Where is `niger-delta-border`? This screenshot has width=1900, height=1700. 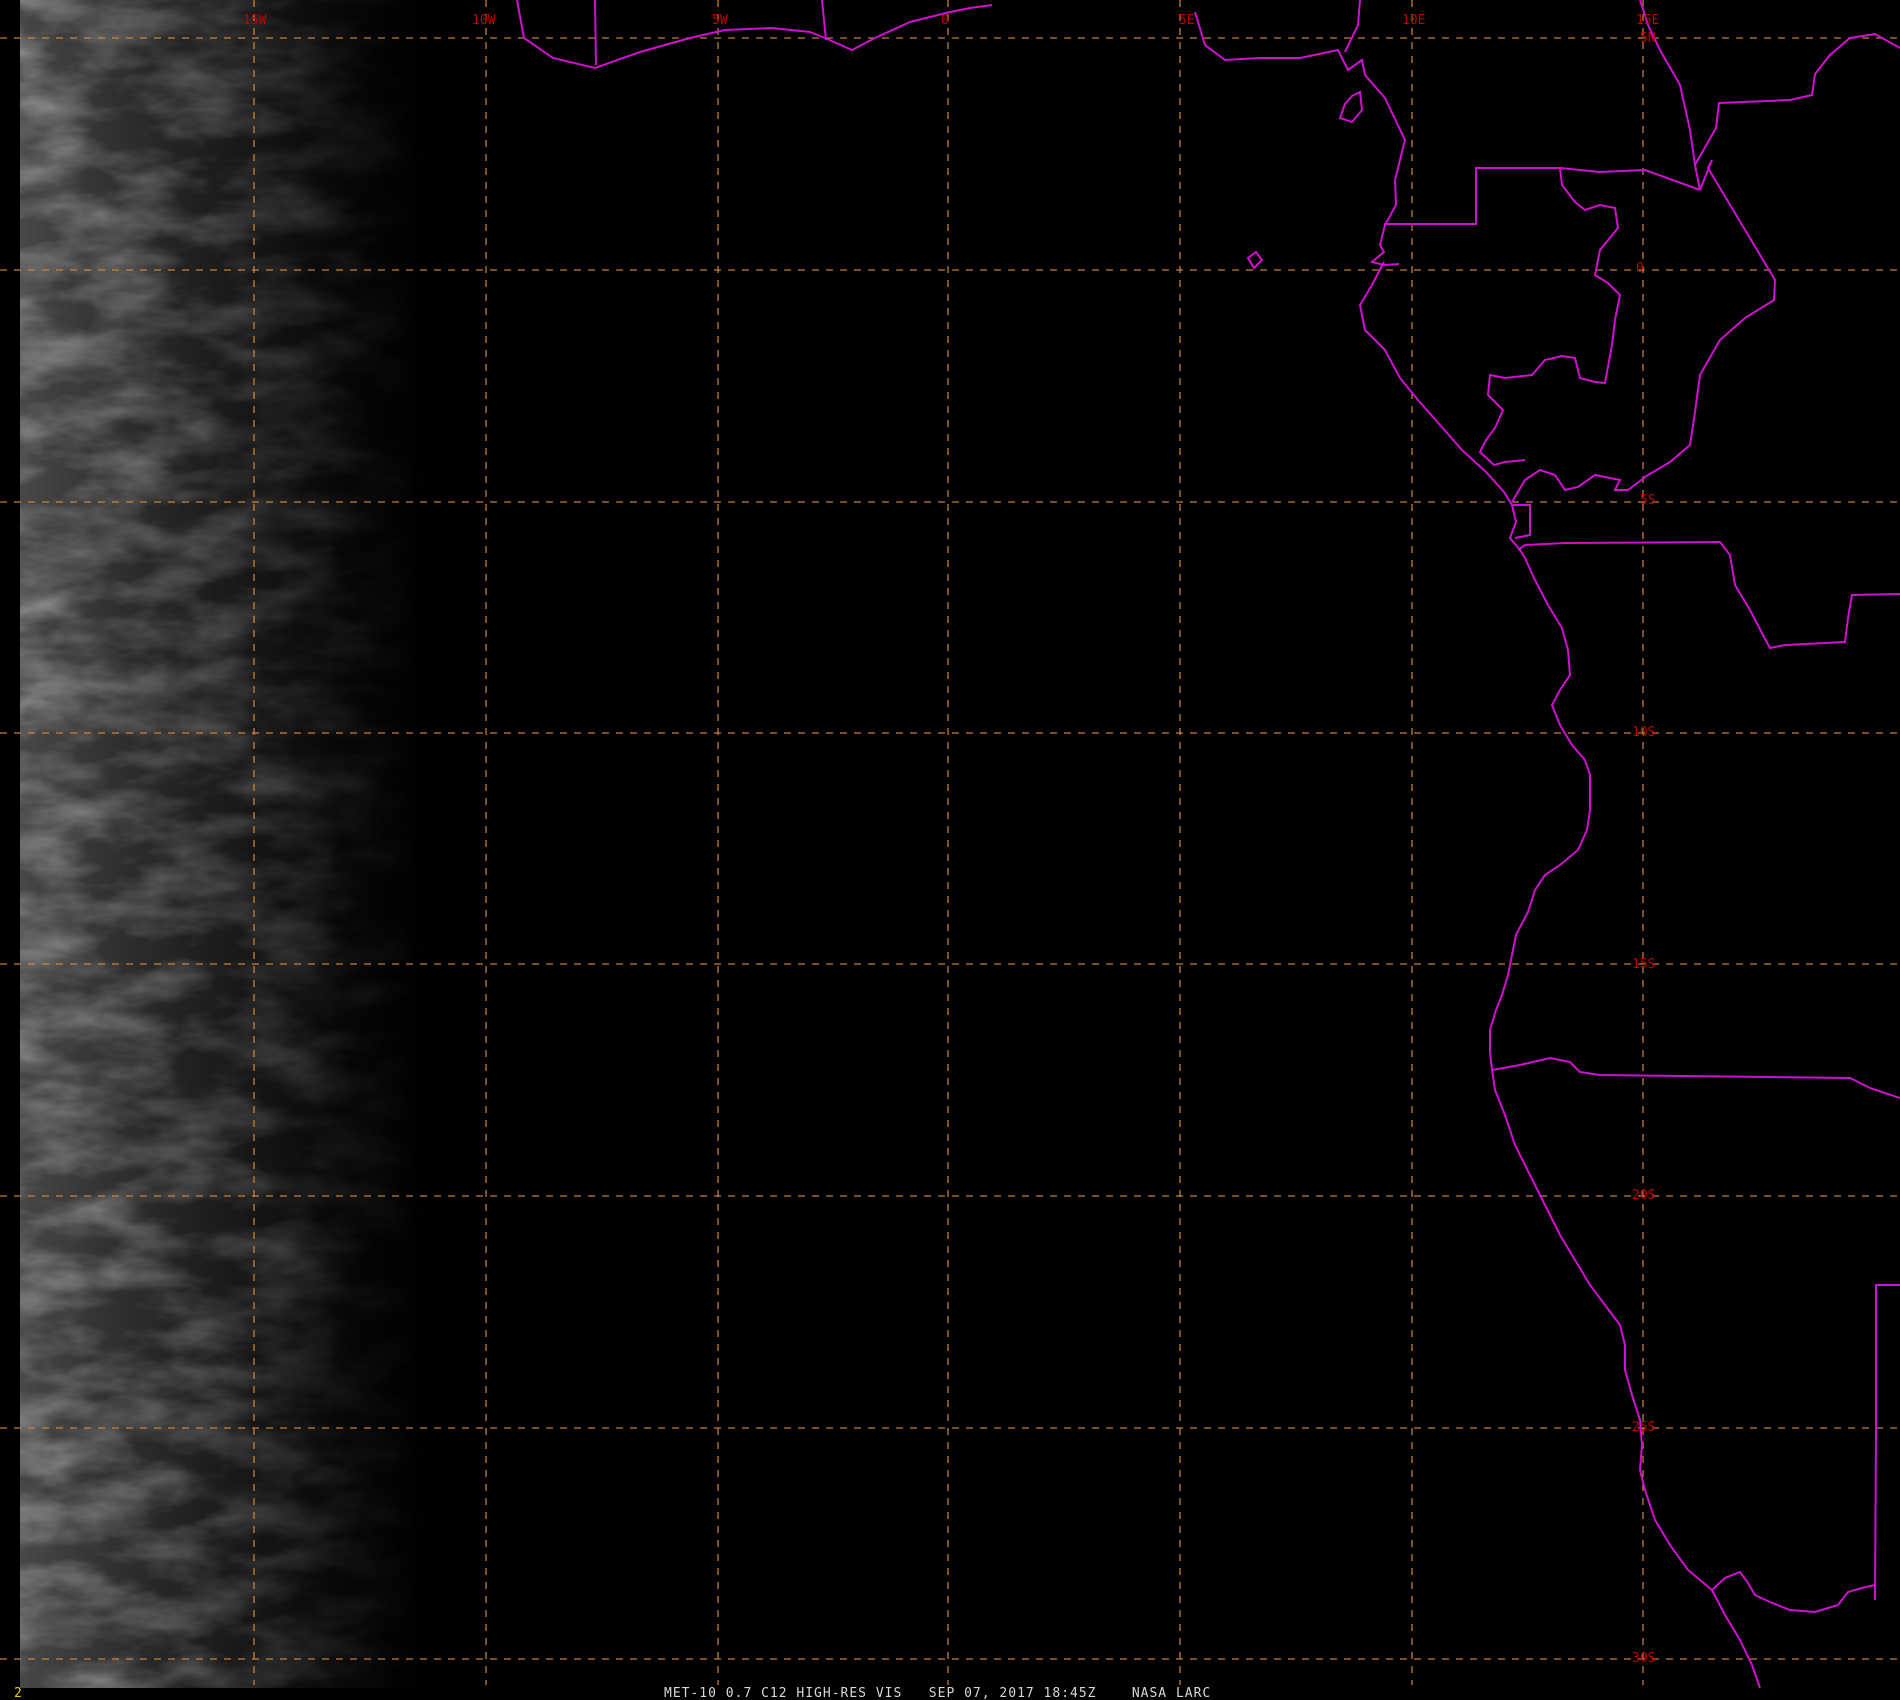 niger-delta-border is located at coordinates (1352, 26).